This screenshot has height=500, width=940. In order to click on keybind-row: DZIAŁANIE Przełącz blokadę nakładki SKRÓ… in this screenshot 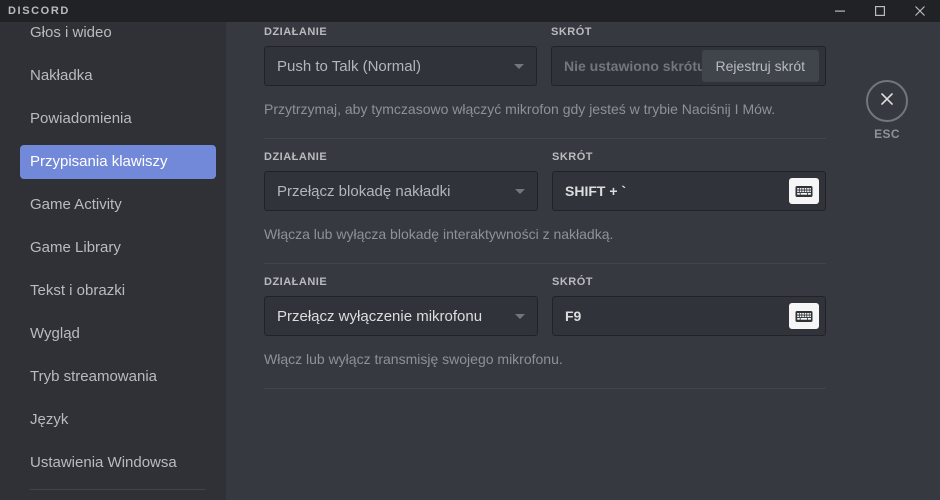, I will do `click(545, 201)`.